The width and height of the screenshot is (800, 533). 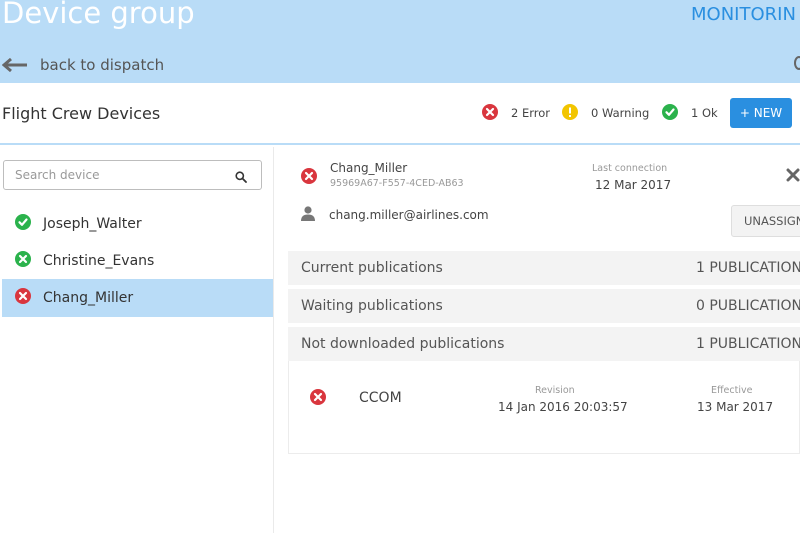 What do you see at coordinates (748, 306) in the screenshot?
I see `waiting-publications-count: 0 PUBLICATION` at bounding box center [748, 306].